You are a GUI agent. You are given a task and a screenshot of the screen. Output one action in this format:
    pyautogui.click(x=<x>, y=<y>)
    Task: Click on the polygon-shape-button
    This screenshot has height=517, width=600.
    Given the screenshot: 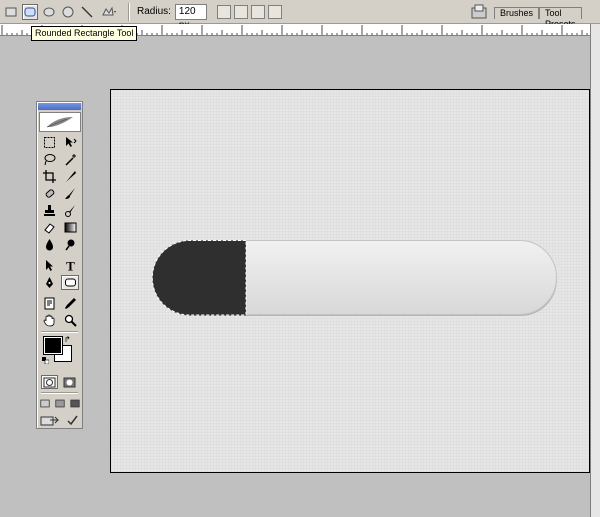 What is the action you would take?
    pyautogui.click(x=68, y=12)
    